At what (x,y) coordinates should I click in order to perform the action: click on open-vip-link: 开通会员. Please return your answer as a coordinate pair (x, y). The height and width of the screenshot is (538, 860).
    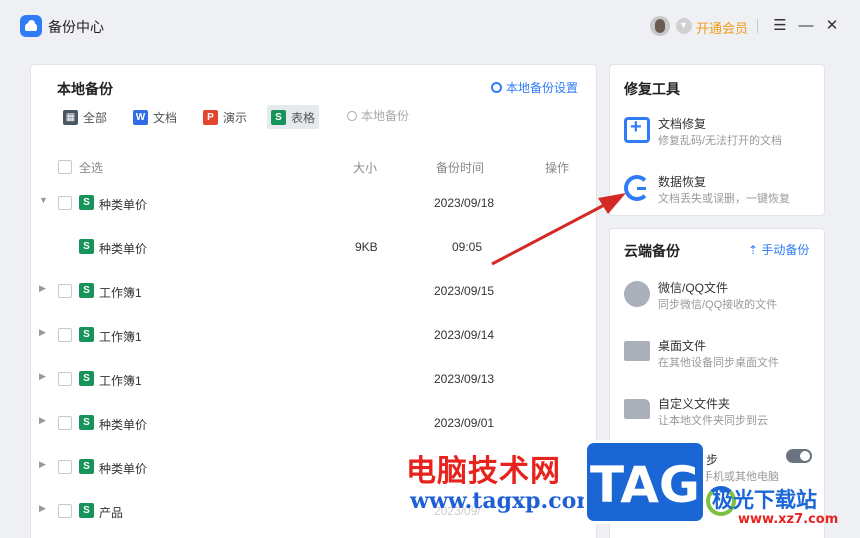
    Looking at the image, I should click on (722, 27).